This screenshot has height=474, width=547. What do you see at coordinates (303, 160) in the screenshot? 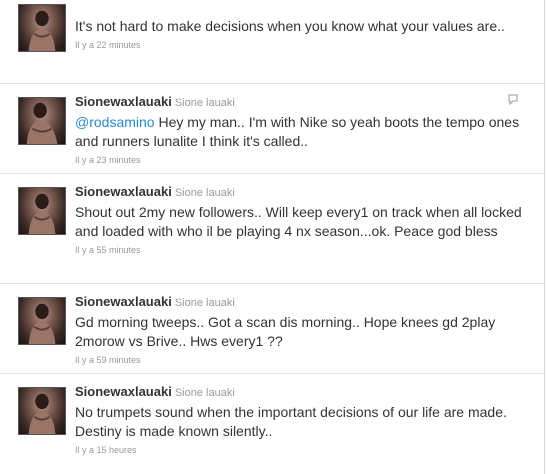
I see `tweet-timestamp: Il y a 23 minutes` at bounding box center [303, 160].